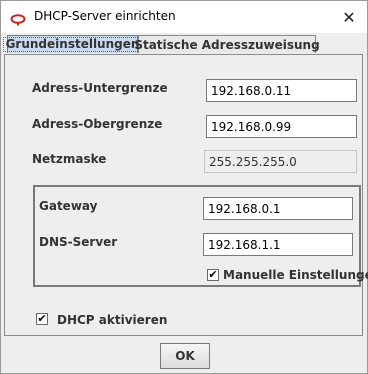 The image size is (368, 374). What do you see at coordinates (78, 242) in the screenshot?
I see `dns-server-label: DNS-Server` at bounding box center [78, 242].